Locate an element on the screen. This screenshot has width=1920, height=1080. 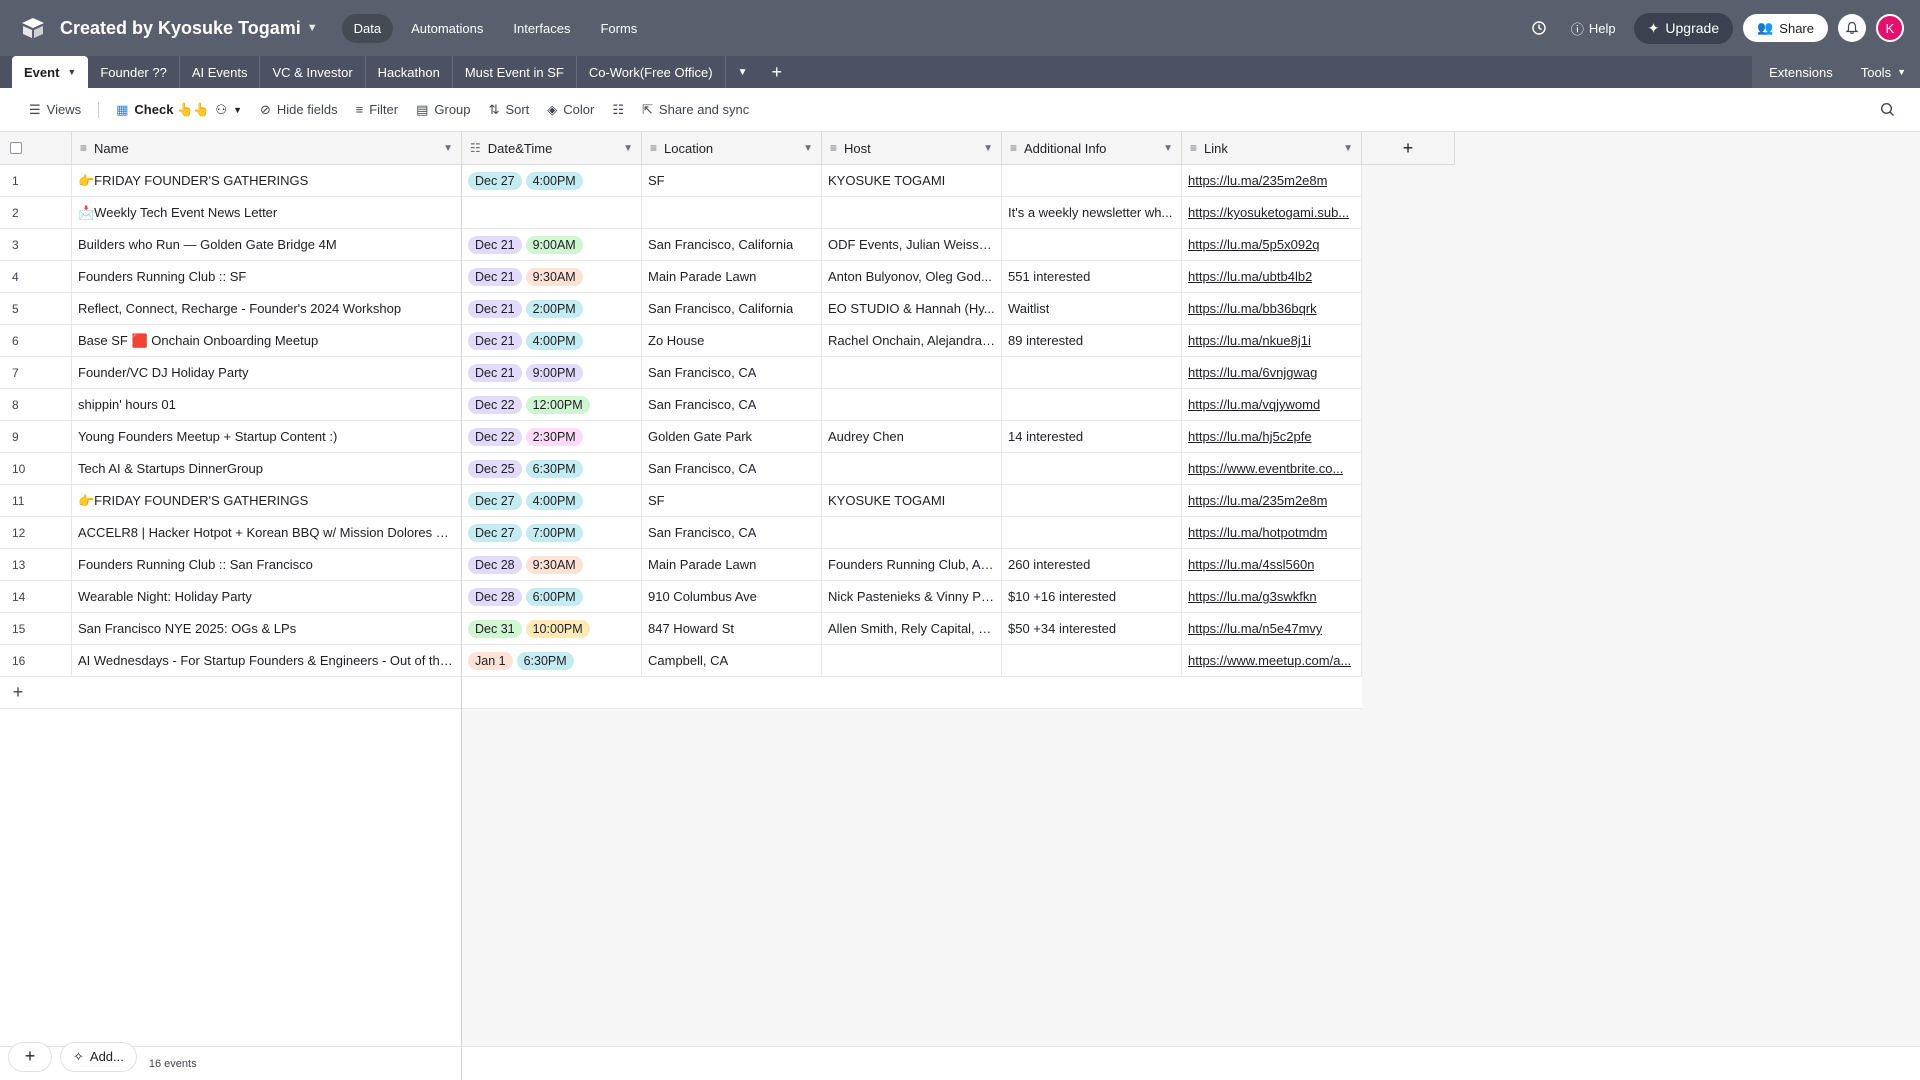
host-cell: Audrey Chen is located at coordinates (912, 436).